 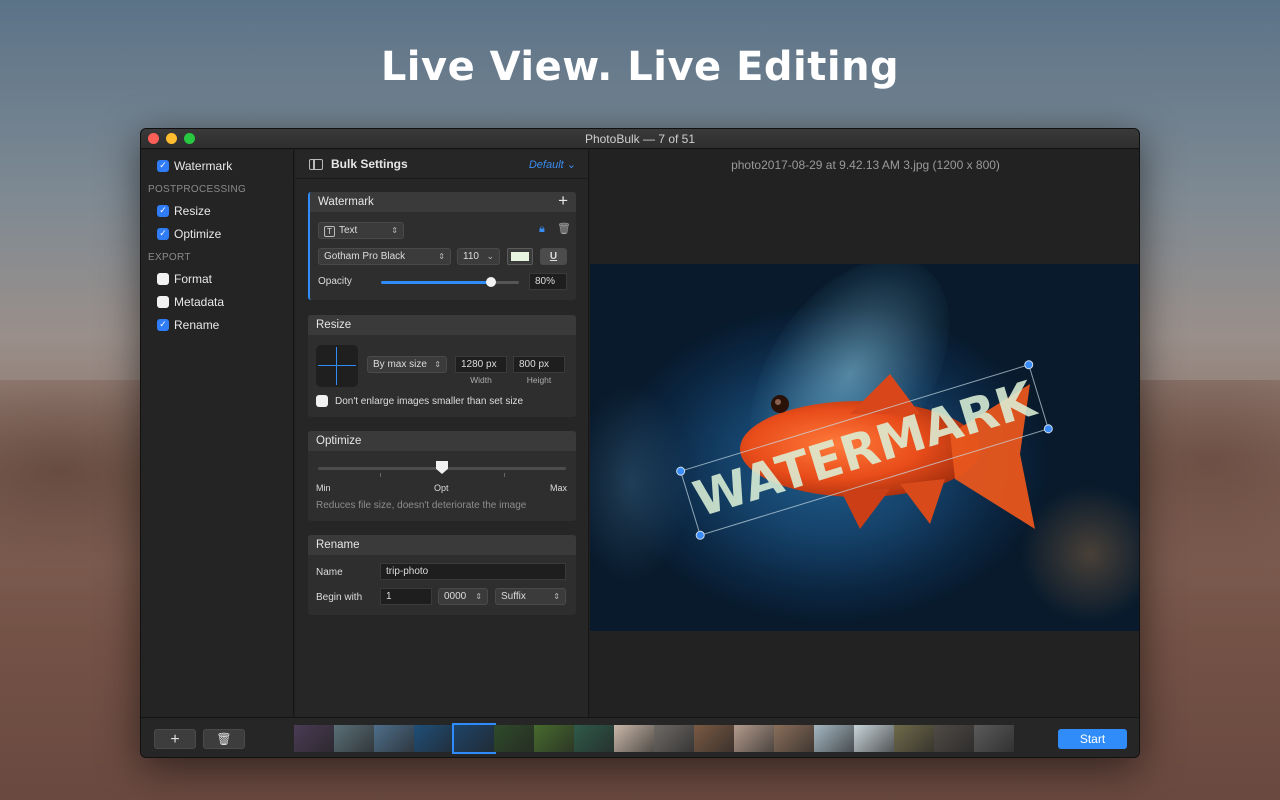 I want to click on sidebar-item-label: Metadata, so click(x=199, y=301).